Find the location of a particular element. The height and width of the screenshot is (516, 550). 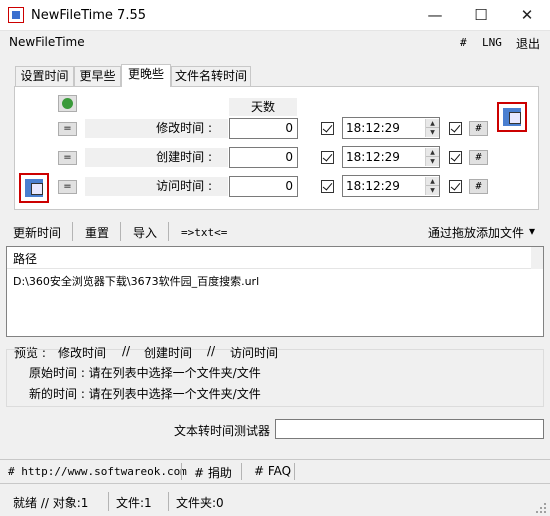

modify-time-spinner: ▲ ▼ is located at coordinates (432, 128).